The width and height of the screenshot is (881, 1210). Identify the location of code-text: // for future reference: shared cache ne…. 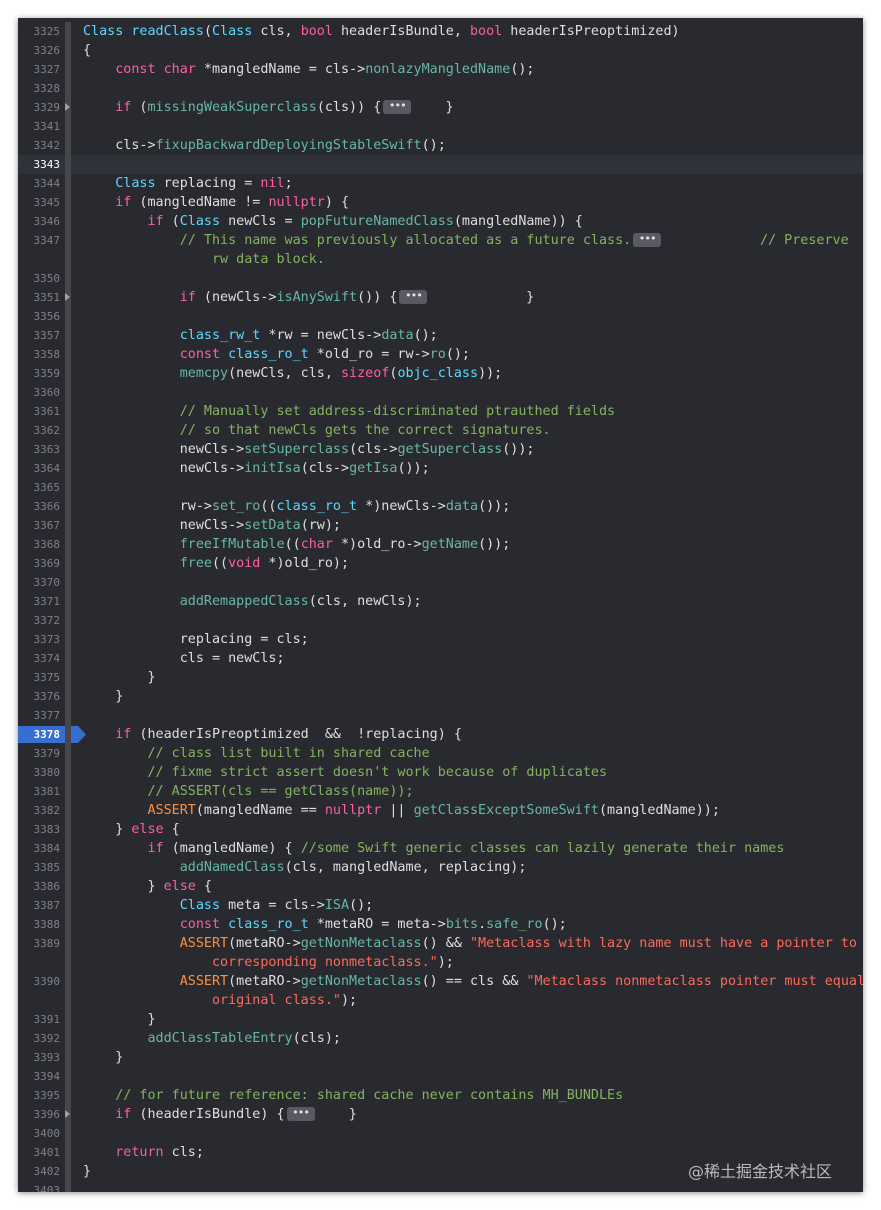
(353, 1095).